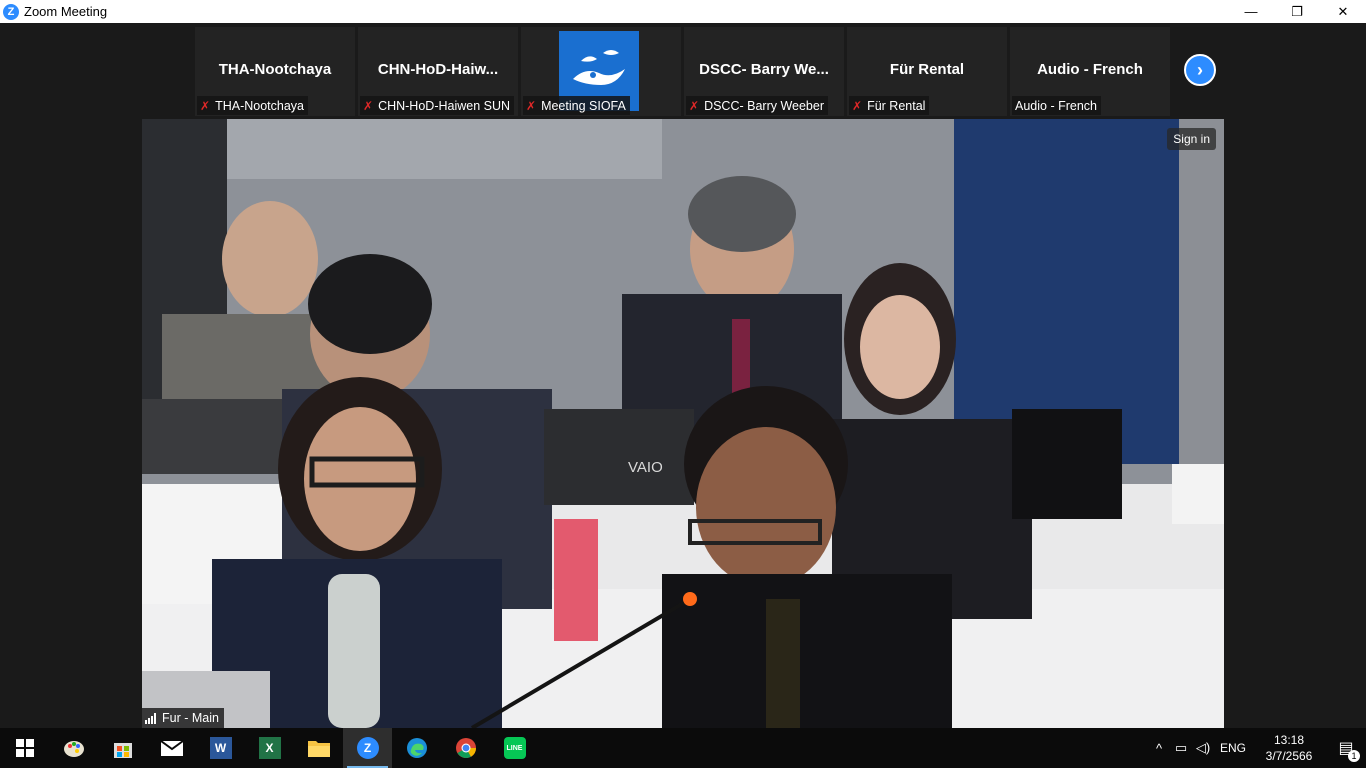  I want to click on participant-tile: Audio - French Audio - French, so click(1090, 71).